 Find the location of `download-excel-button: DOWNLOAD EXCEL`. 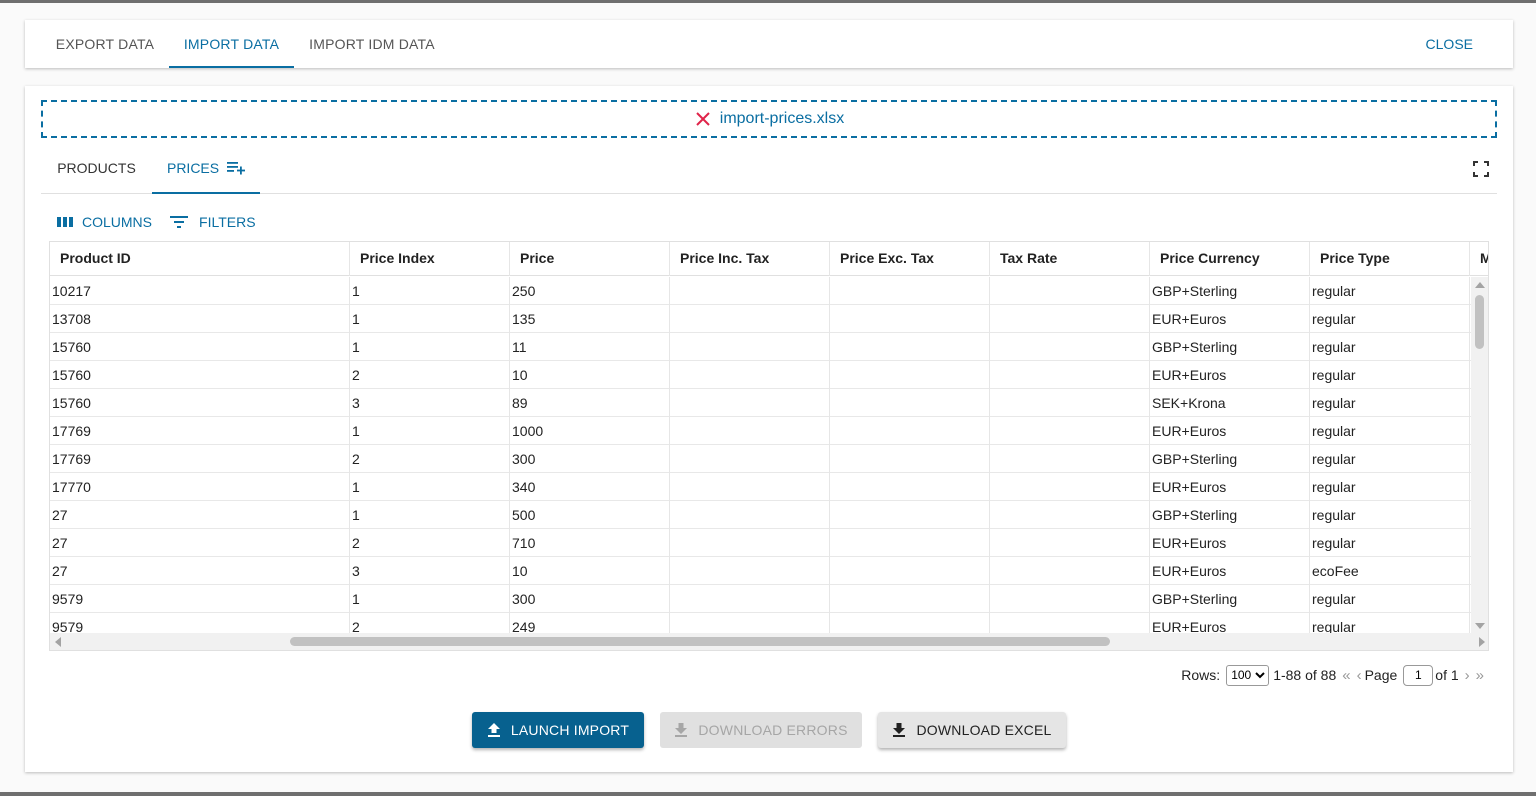

download-excel-button: DOWNLOAD EXCEL is located at coordinates (972, 730).